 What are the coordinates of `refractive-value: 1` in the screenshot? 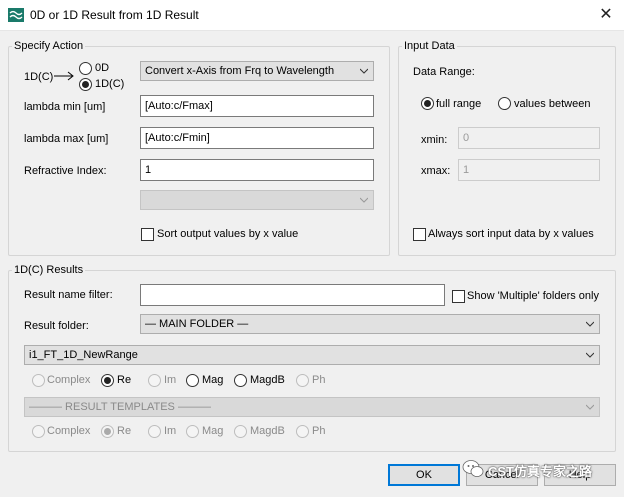 It's located at (148, 170).